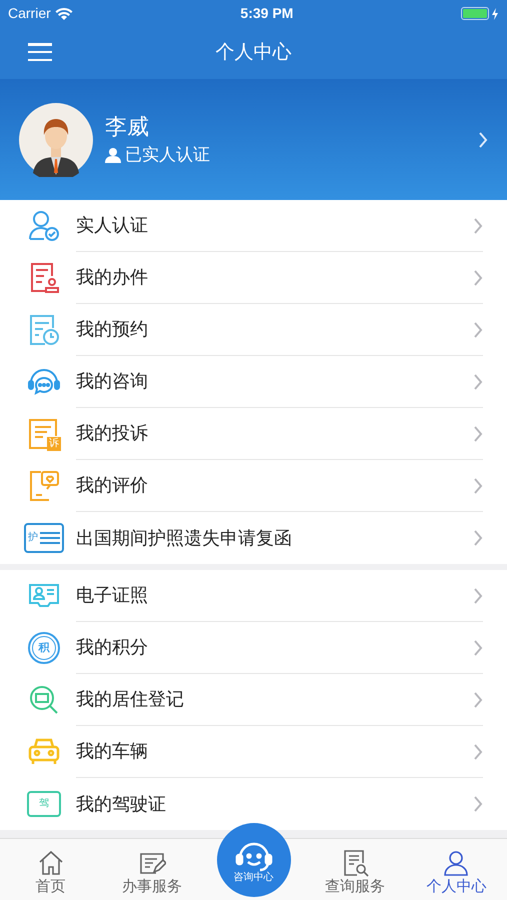 This screenshot has height=900, width=507. Describe the element at coordinates (112, 595) in the screenshot. I see `menu-item-label: 电子证照` at that location.